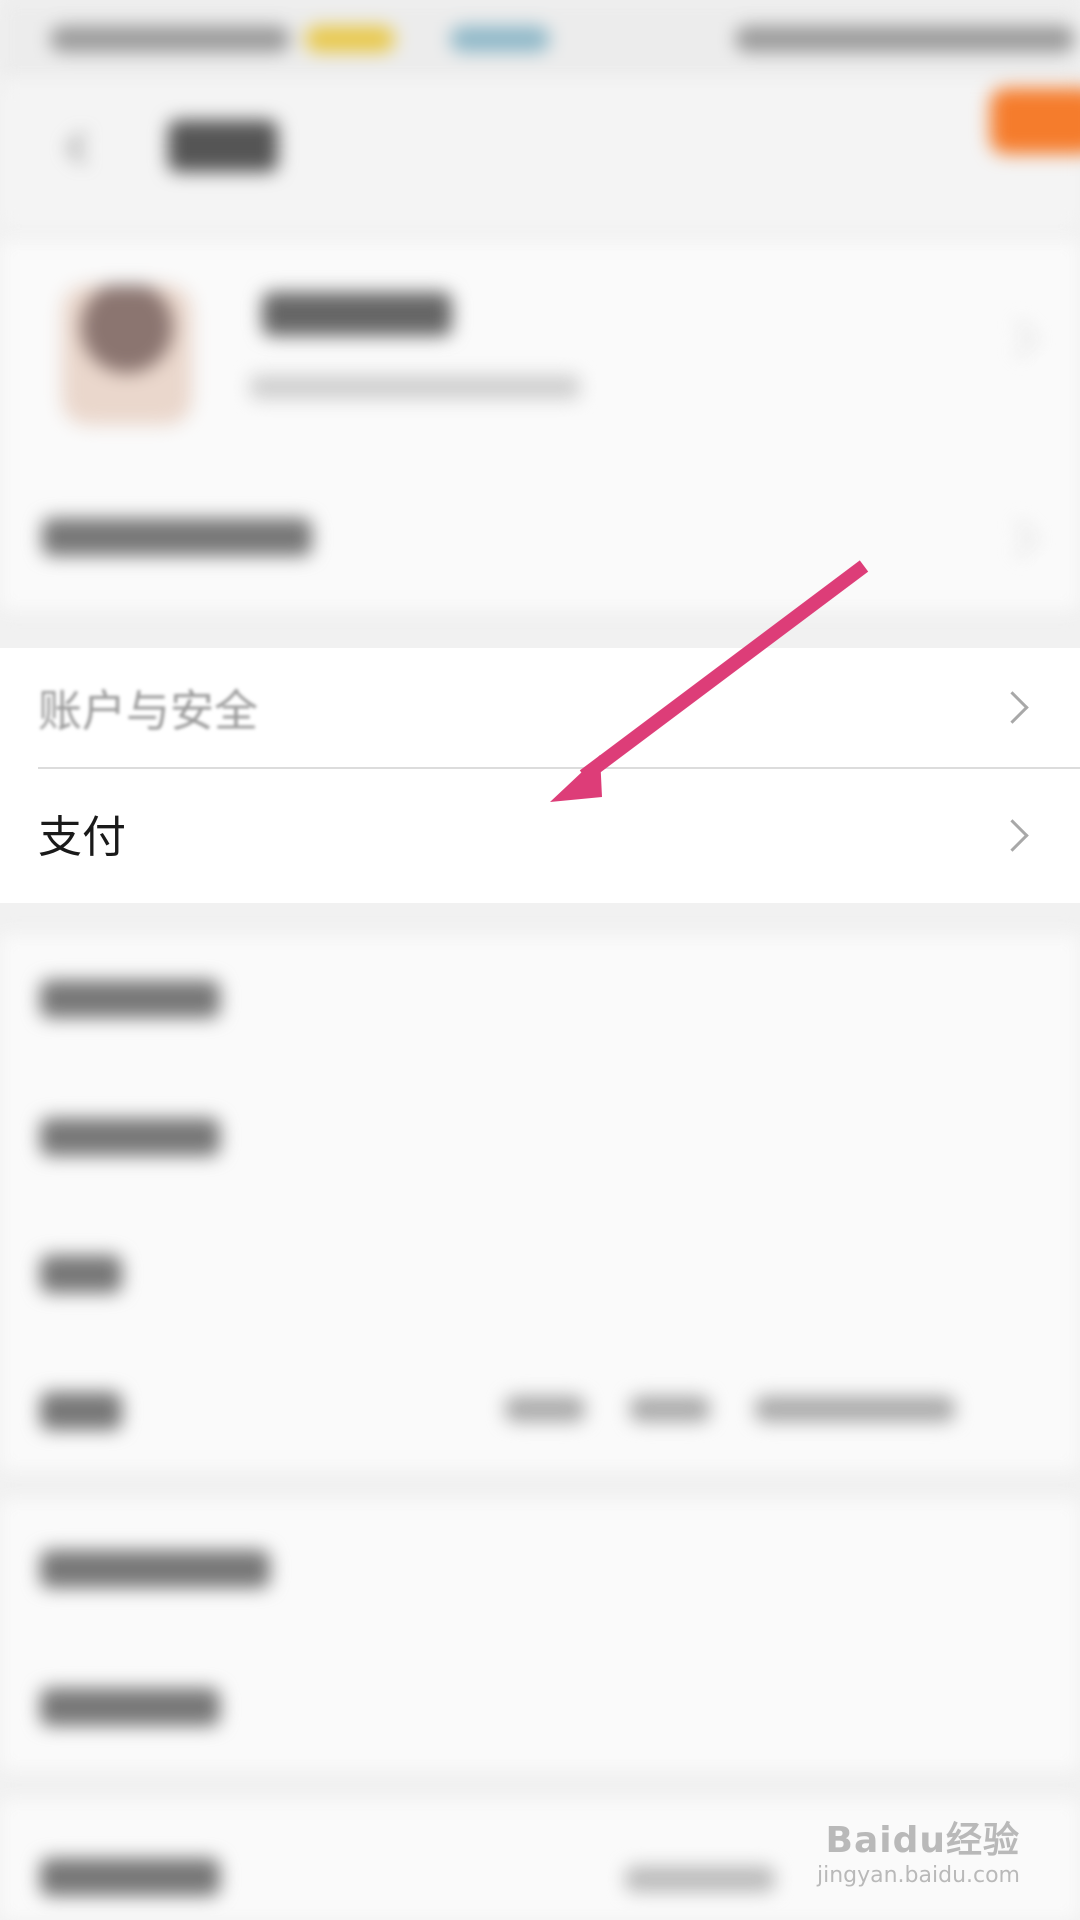 The width and height of the screenshot is (1080, 1920). Describe the element at coordinates (922, 1840) in the screenshot. I see `watermark-brand: Baidu经验` at that location.